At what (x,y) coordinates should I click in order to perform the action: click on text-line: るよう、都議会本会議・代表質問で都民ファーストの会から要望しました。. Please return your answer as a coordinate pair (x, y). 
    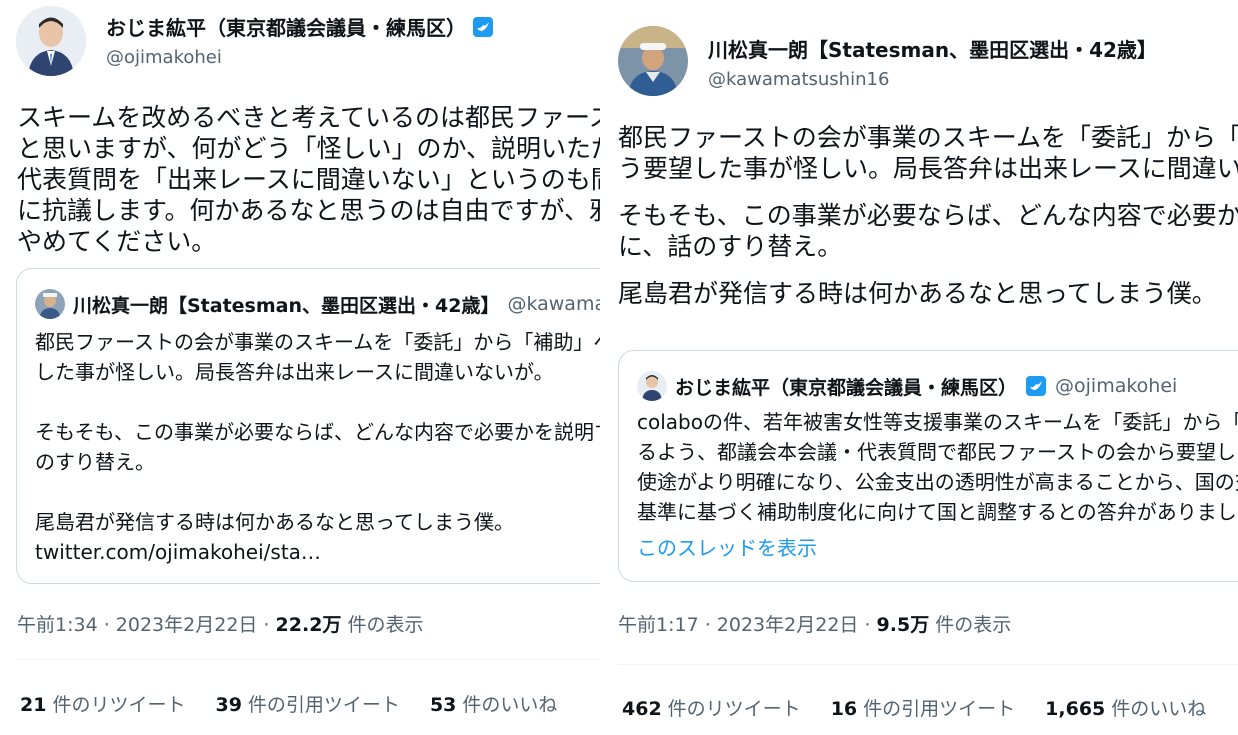
    Looking at the image, I should click on (937, 452).